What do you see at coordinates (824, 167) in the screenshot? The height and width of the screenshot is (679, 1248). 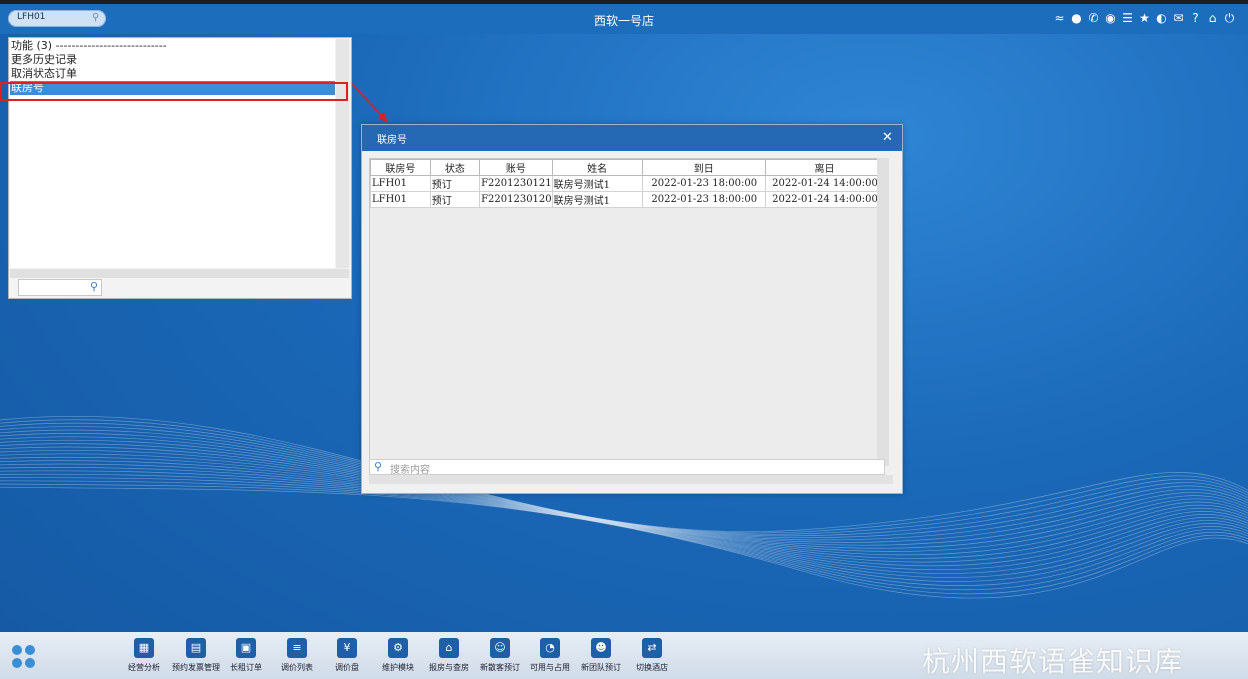 I see `column-header-departure: 离日` at bounding box center [824, 167].